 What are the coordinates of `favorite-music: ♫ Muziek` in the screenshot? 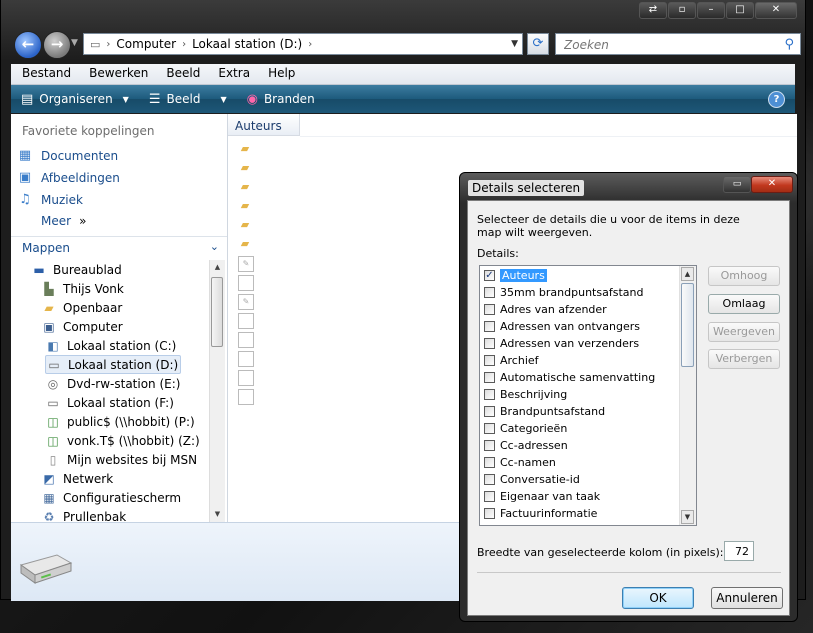 It's located at (50, 200).